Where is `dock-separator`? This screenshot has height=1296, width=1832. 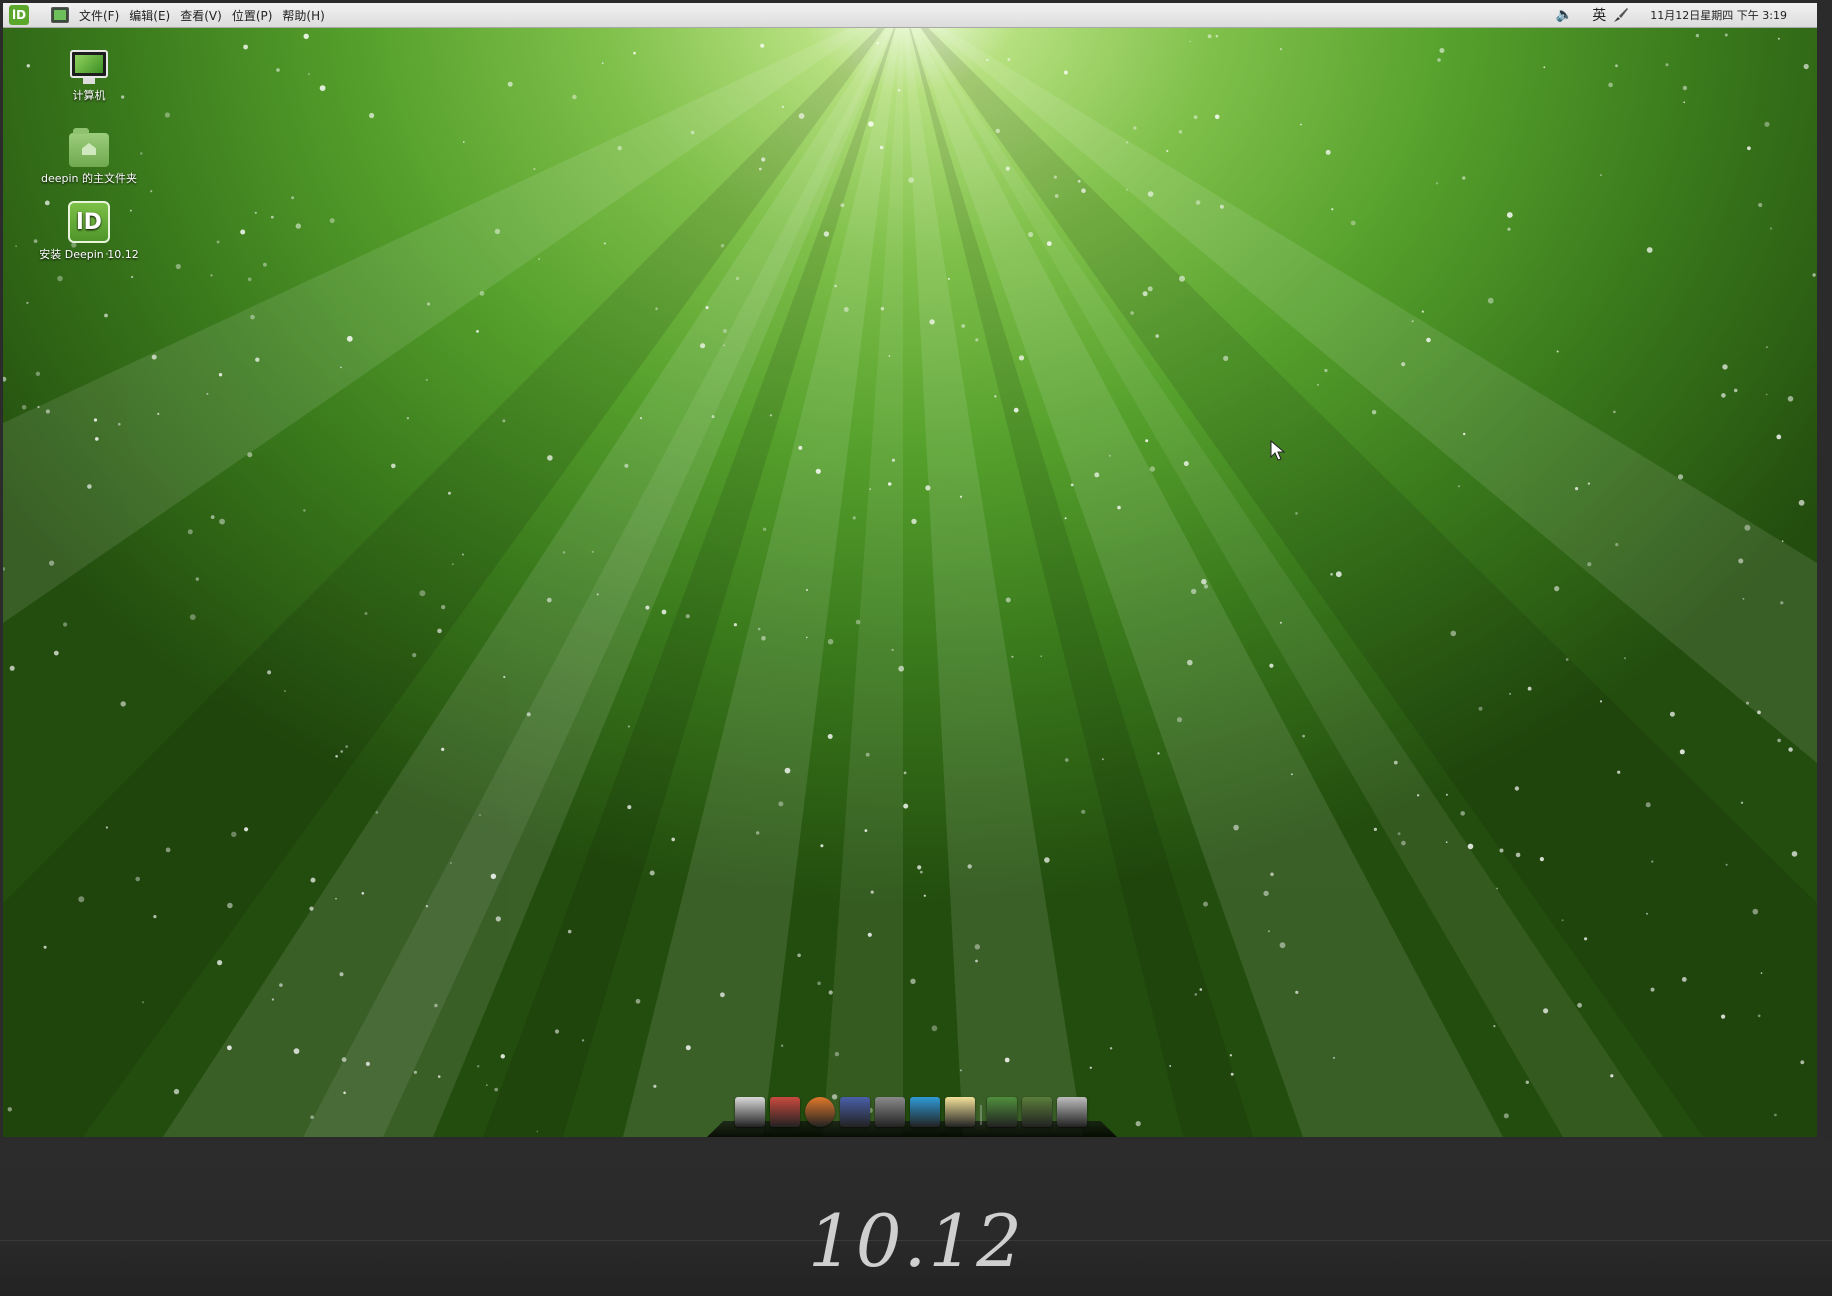 dock-separator is located at coordinates (981, 1115).